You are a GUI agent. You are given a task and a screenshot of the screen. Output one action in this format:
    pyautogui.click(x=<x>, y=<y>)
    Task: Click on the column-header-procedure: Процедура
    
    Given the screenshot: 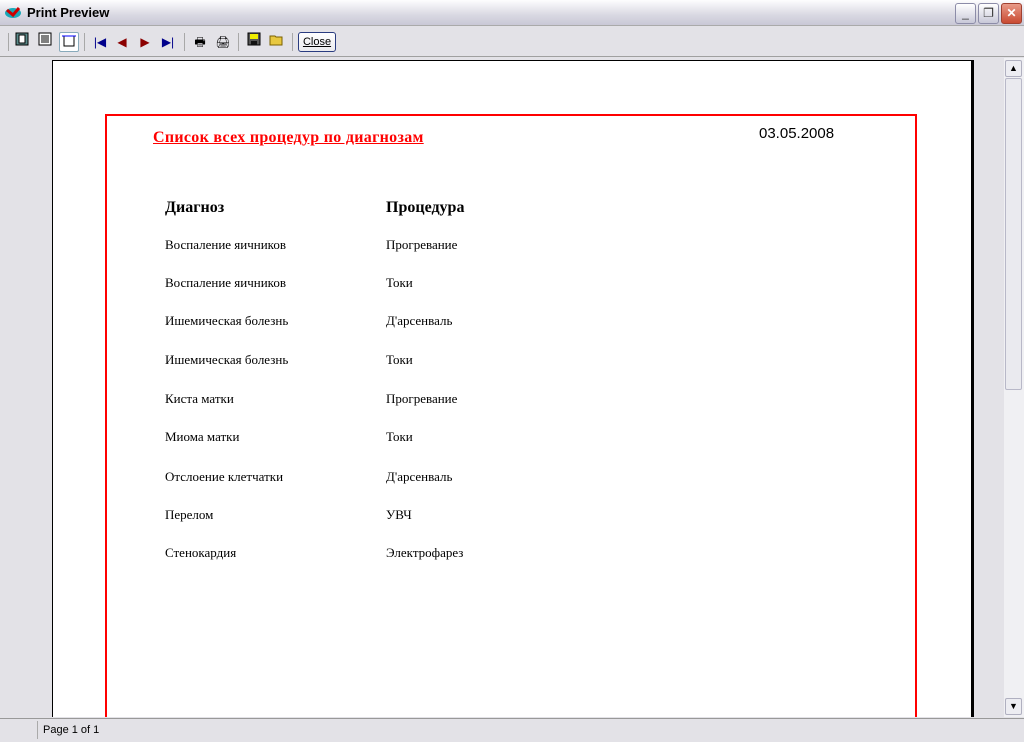 What is the action you would take?
    pyautogui.click(x=425, y=207)
    